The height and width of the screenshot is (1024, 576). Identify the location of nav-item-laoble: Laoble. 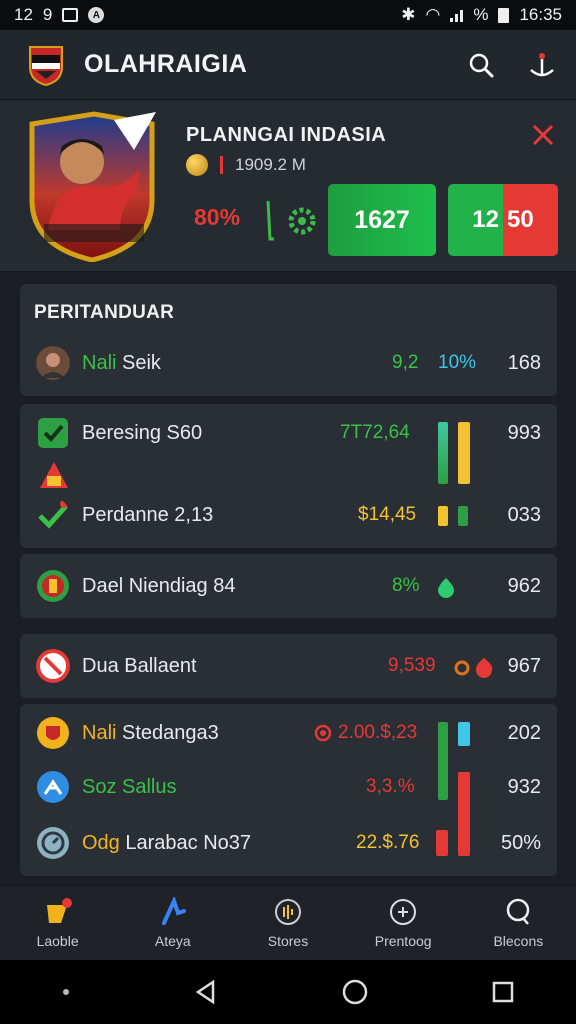
(58, 923).